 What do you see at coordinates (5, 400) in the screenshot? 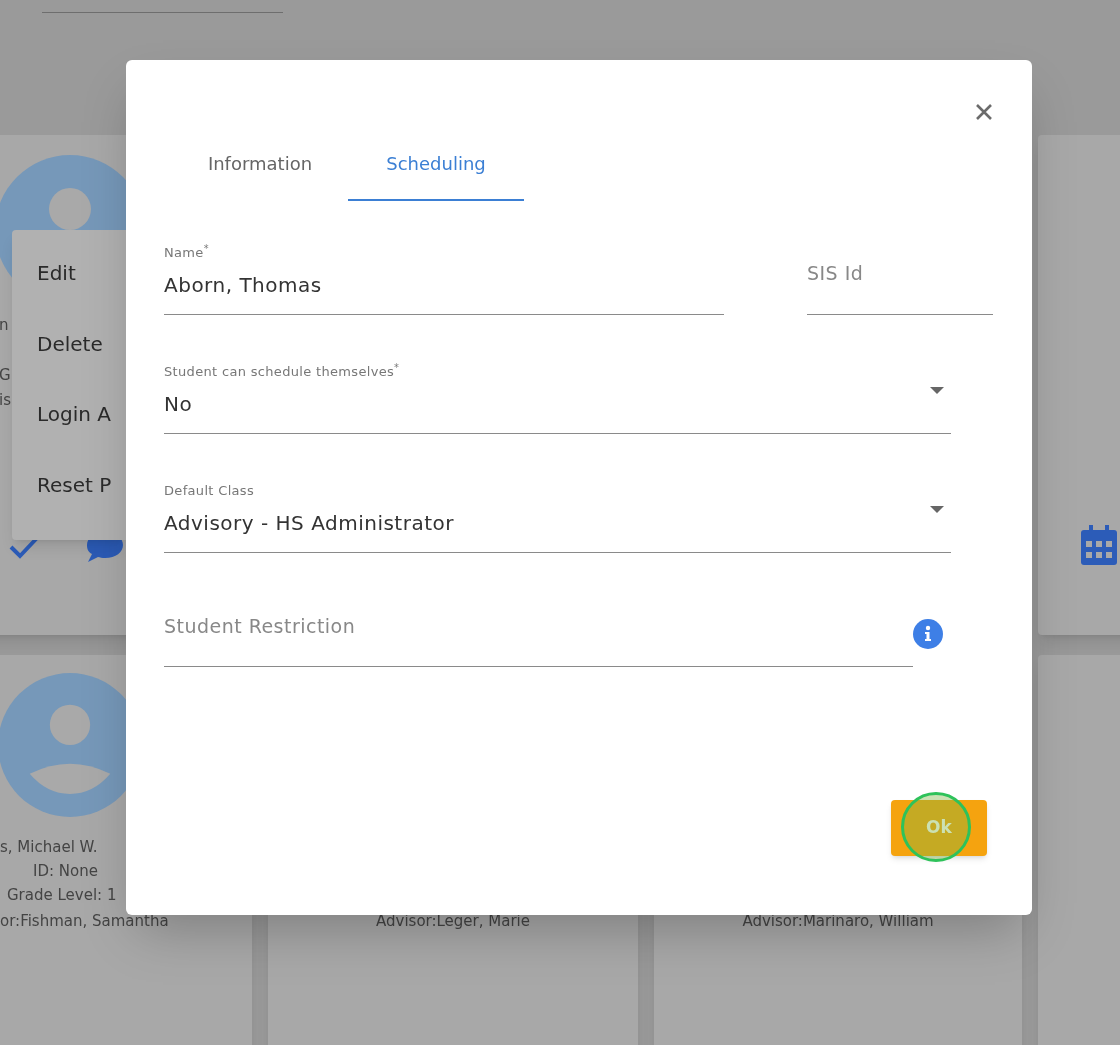
I see `card-text: is` at bounding box center [5, 400].